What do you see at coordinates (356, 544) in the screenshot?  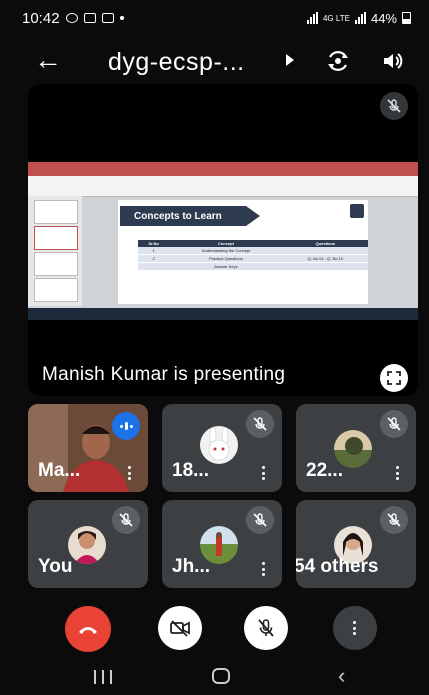 I see `others-tile: 54 others` at bounding box center [356, 544].